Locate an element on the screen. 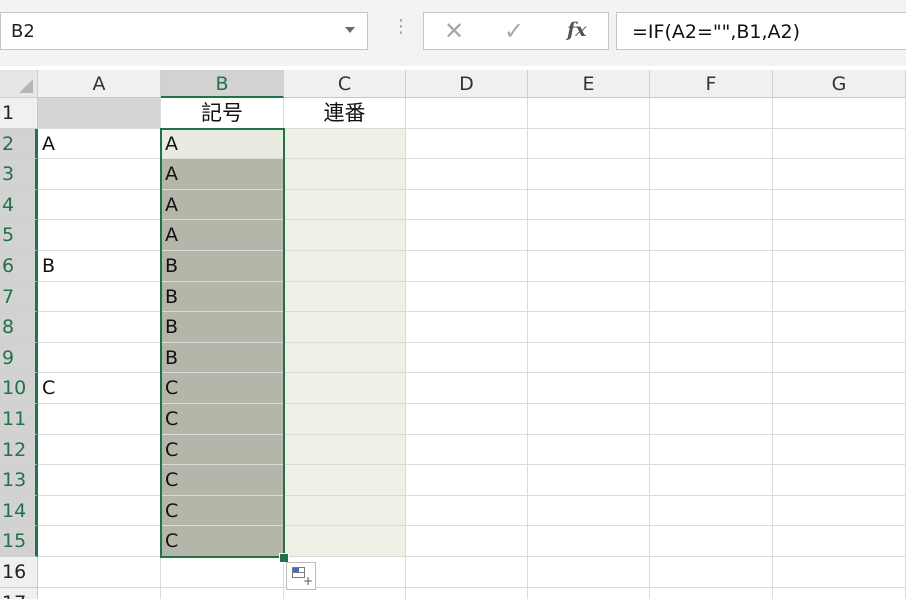 The image size is (906, 599). row-header: 5 is located at coordinates (19, 235).